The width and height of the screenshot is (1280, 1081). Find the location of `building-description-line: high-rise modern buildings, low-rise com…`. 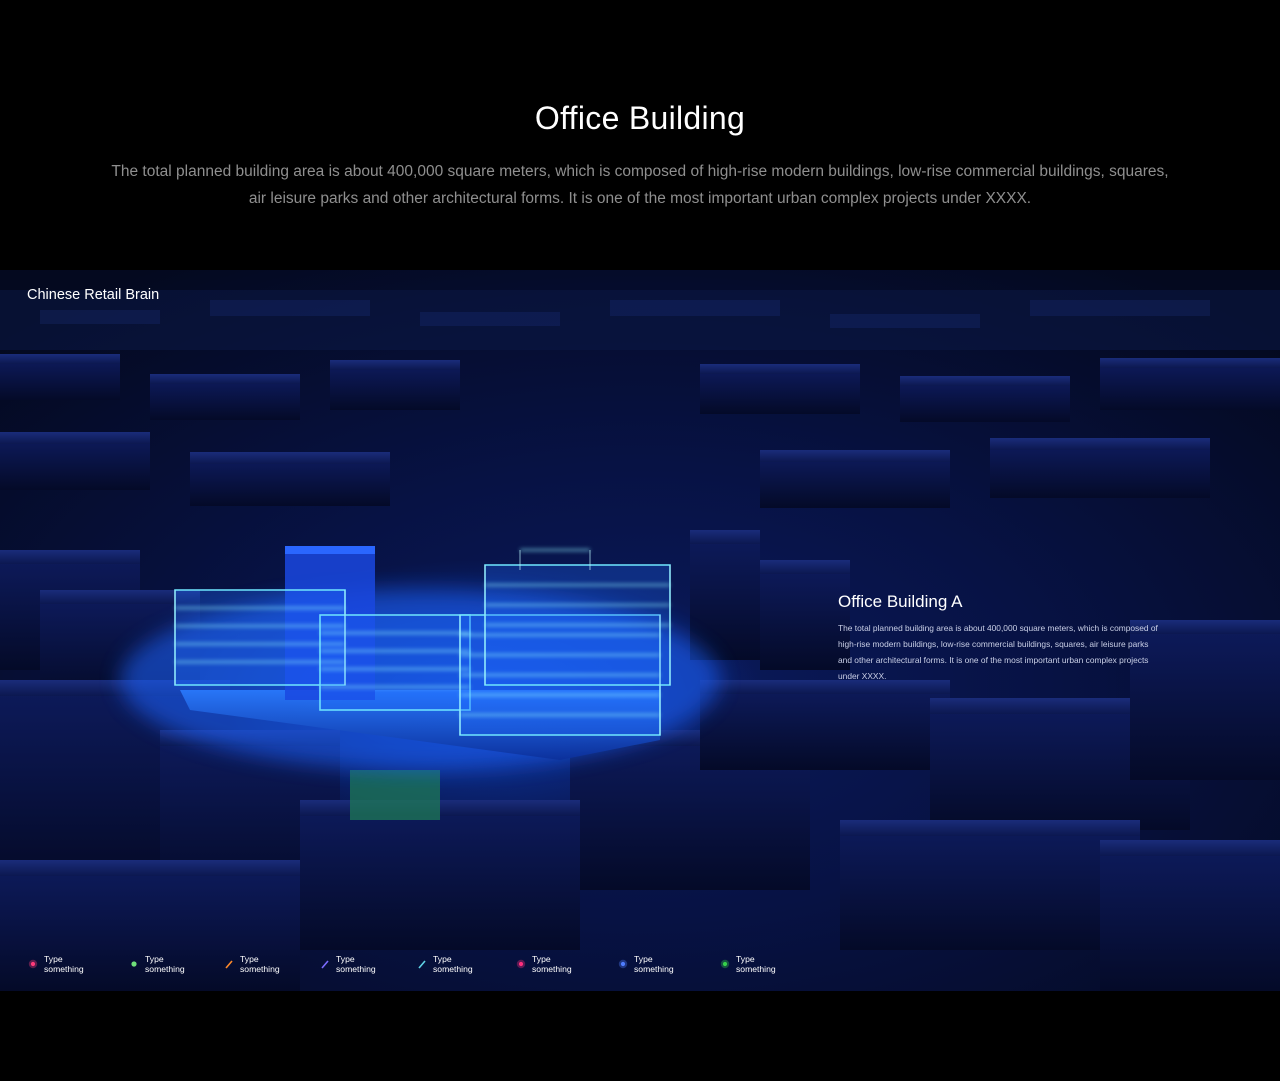

building-description-line: high-rise modern buildings, low-rise com… is located at coordinates (993, 644).